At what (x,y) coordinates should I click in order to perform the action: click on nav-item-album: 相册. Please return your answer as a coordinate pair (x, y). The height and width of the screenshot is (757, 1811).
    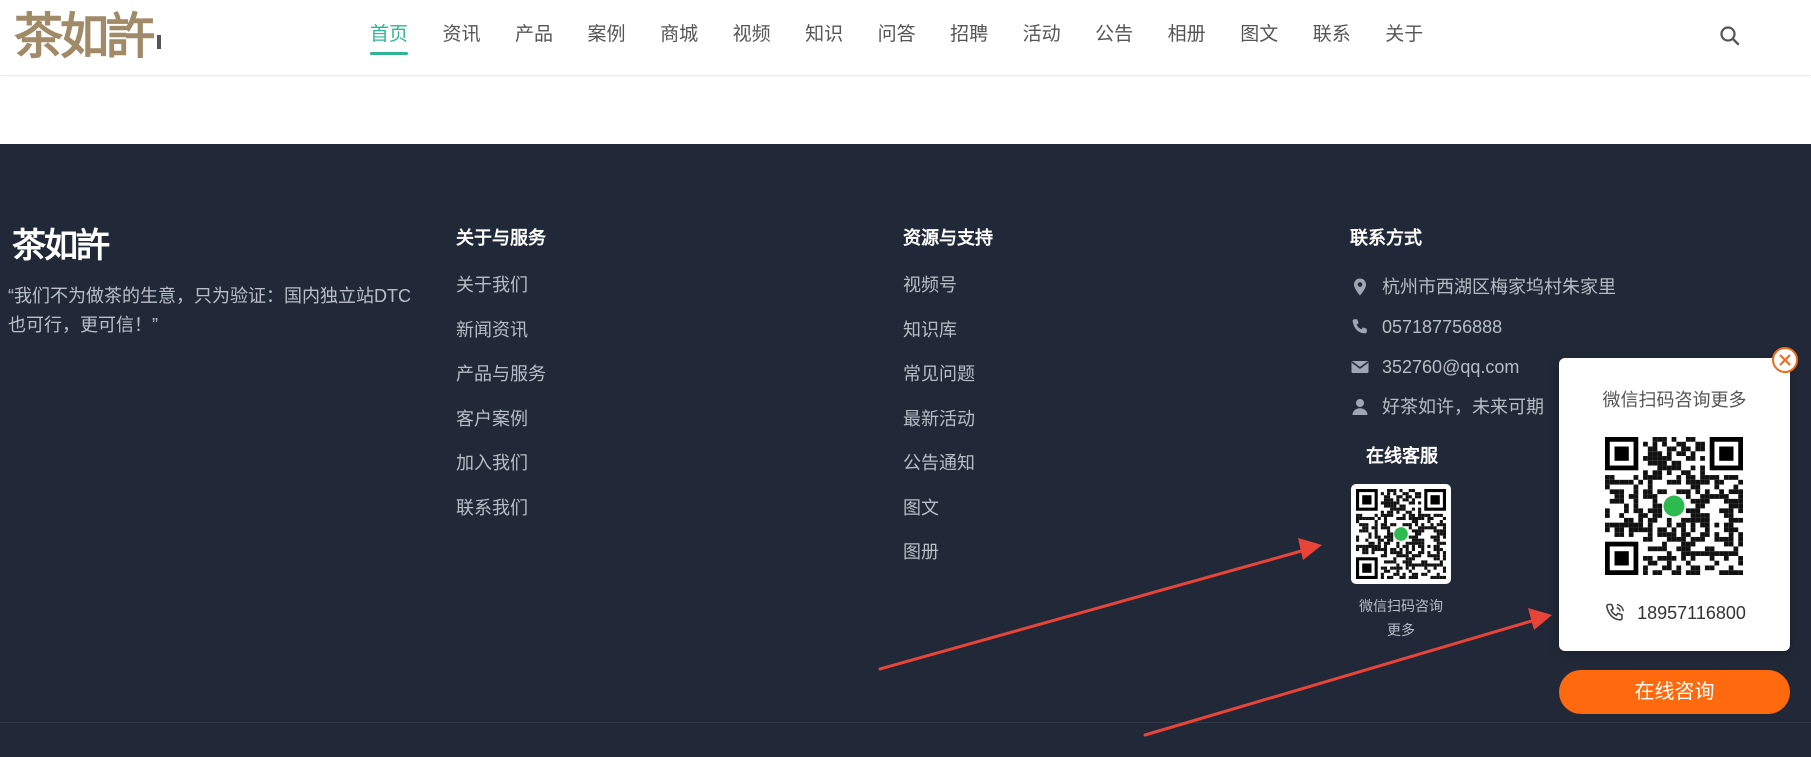
    Looking at the image, I should click on (1187, 37).